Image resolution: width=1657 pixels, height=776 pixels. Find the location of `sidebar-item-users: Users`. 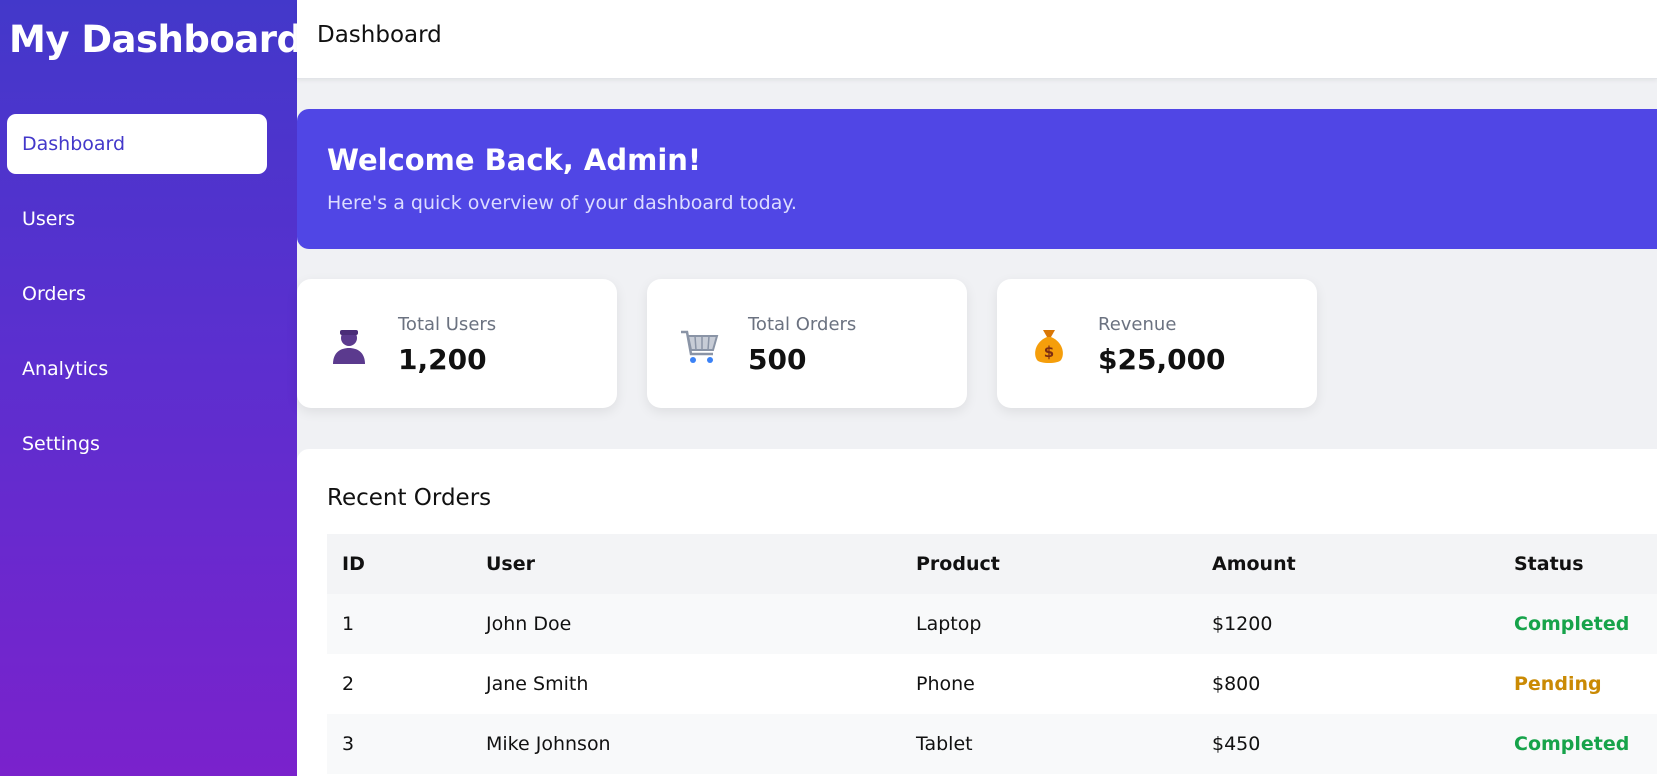

sidebar-item-users: Users is located at coordinates (137, 219).